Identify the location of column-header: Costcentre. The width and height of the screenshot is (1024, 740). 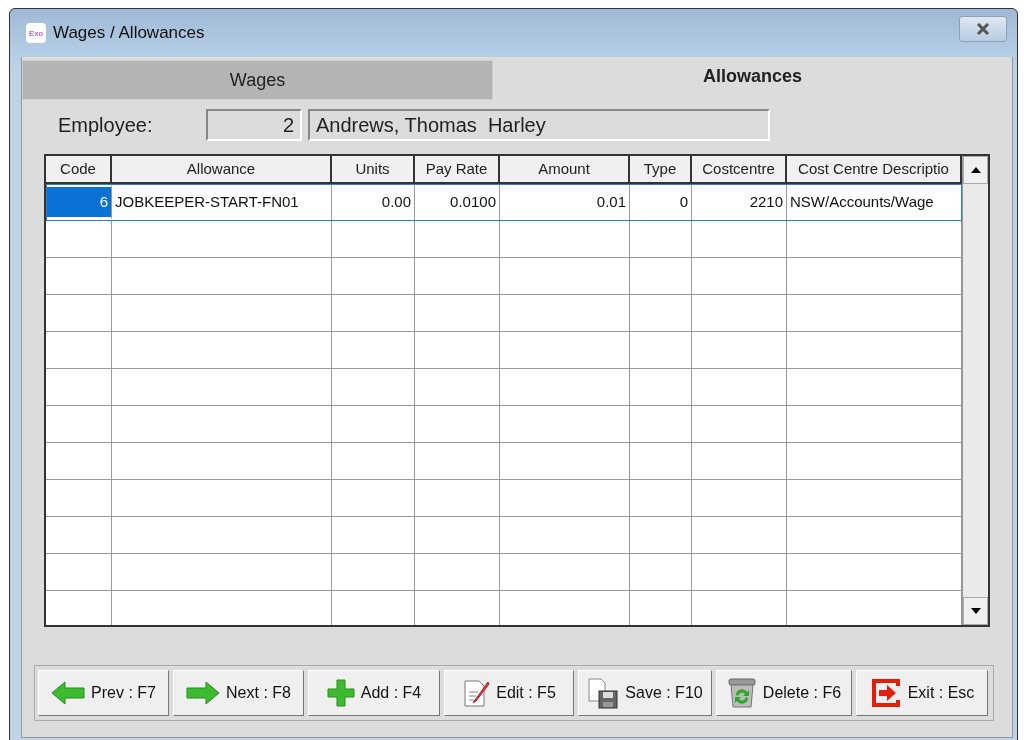
(739, 169).